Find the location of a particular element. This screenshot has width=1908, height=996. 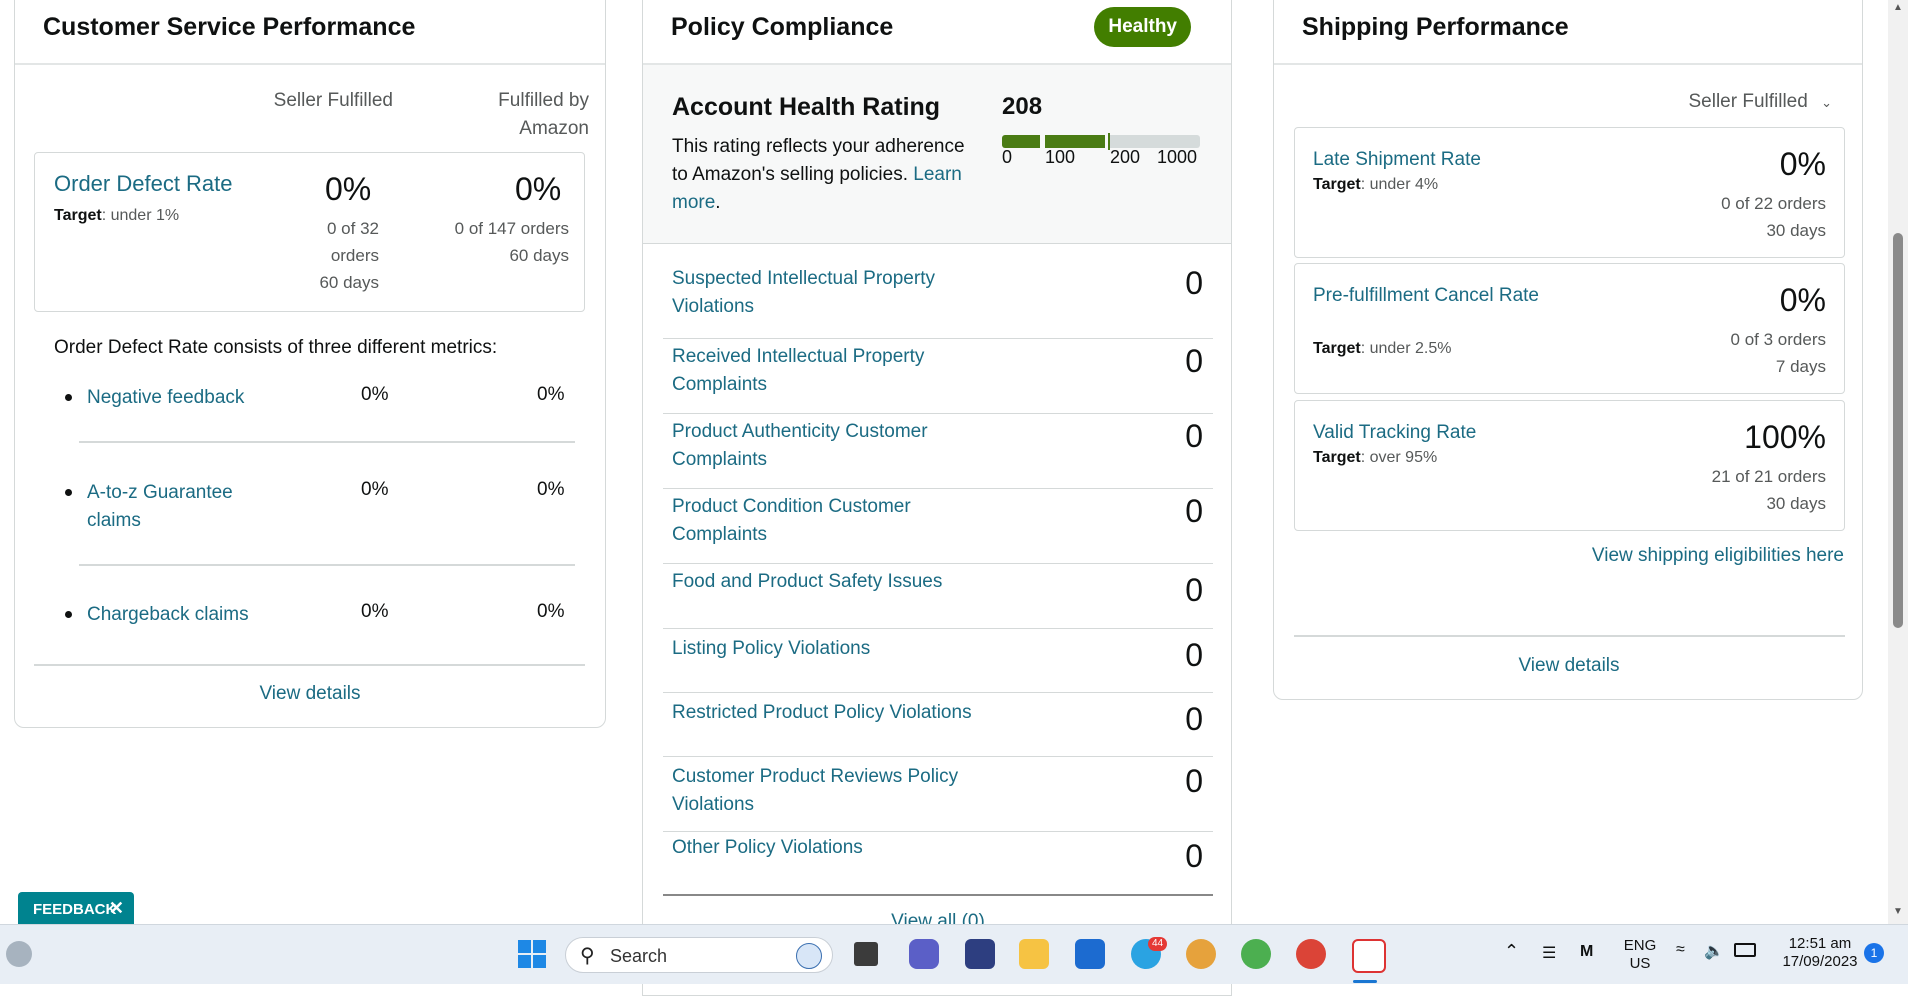

scroll-down-arrow-icon: ▼ is located at coordinates (1898, 911).